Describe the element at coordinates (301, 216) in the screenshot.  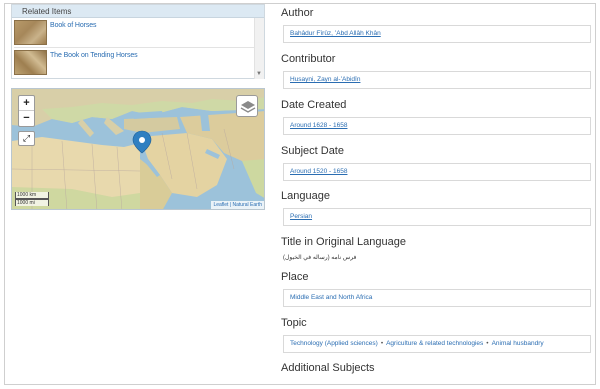
I see `language-link: Persian` at that location.